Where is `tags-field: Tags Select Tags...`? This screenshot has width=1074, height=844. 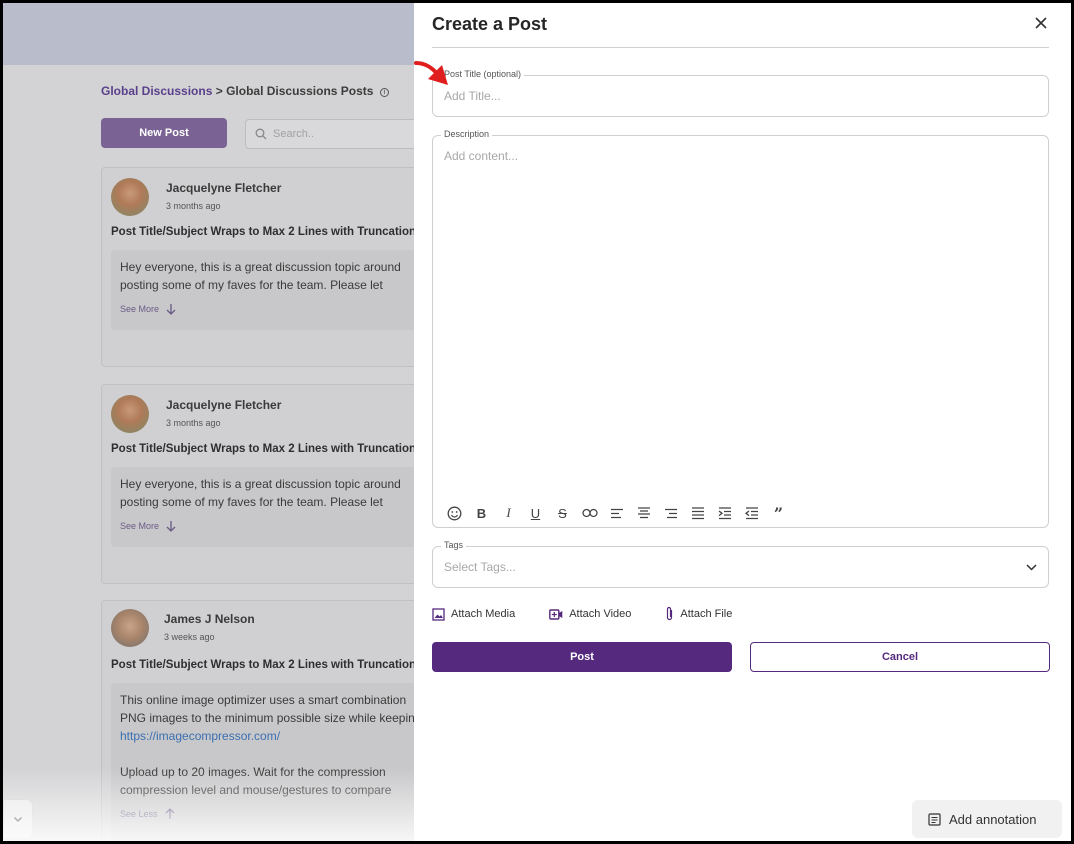 tags-field: Tags Select Tags... is located at coordinates (740, 564).